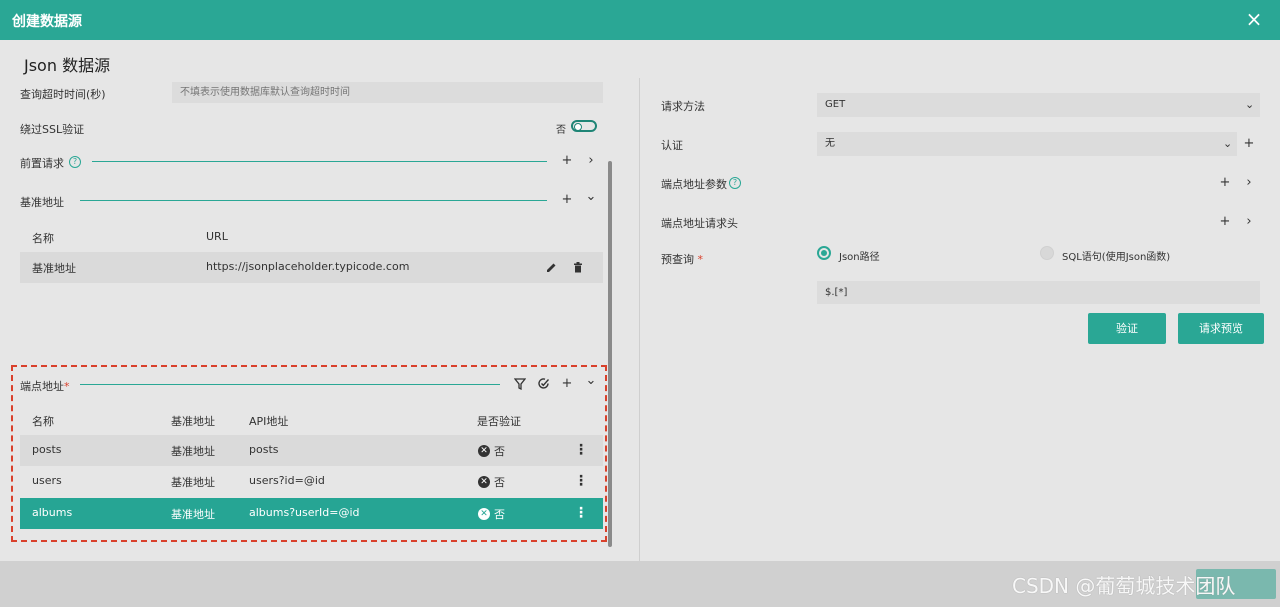  I want to click on table-row-selected: albums 基准地址 albums?userId=@id ✕ 否 ⋮, so click(311, 513).